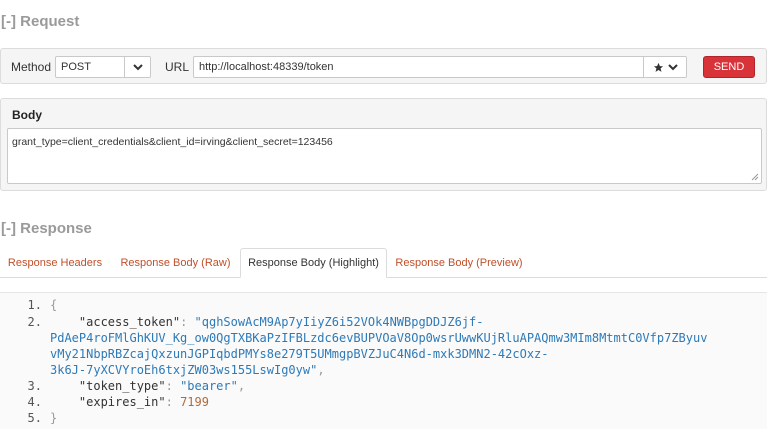 The height and width of the screenshot is (436, 770). Describe the element at coordinates (266, 67) in the screenshot. I see `url-value: http://localhost:48339/token` at that location.